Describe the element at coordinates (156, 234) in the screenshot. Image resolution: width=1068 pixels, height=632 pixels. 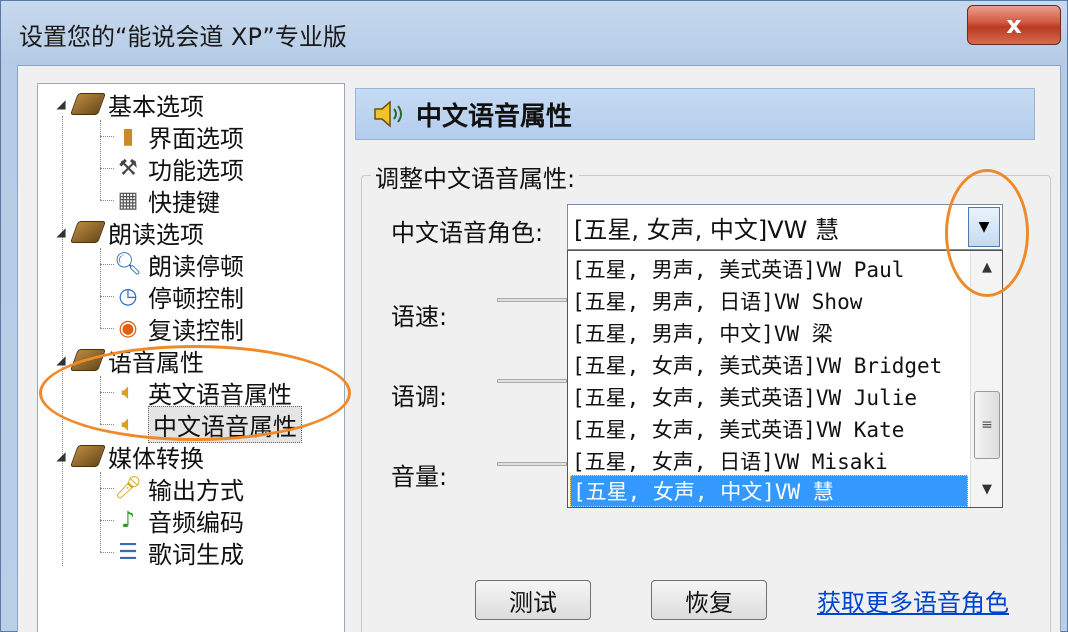
I see `tree-group-label: 朗读选项` at that location.